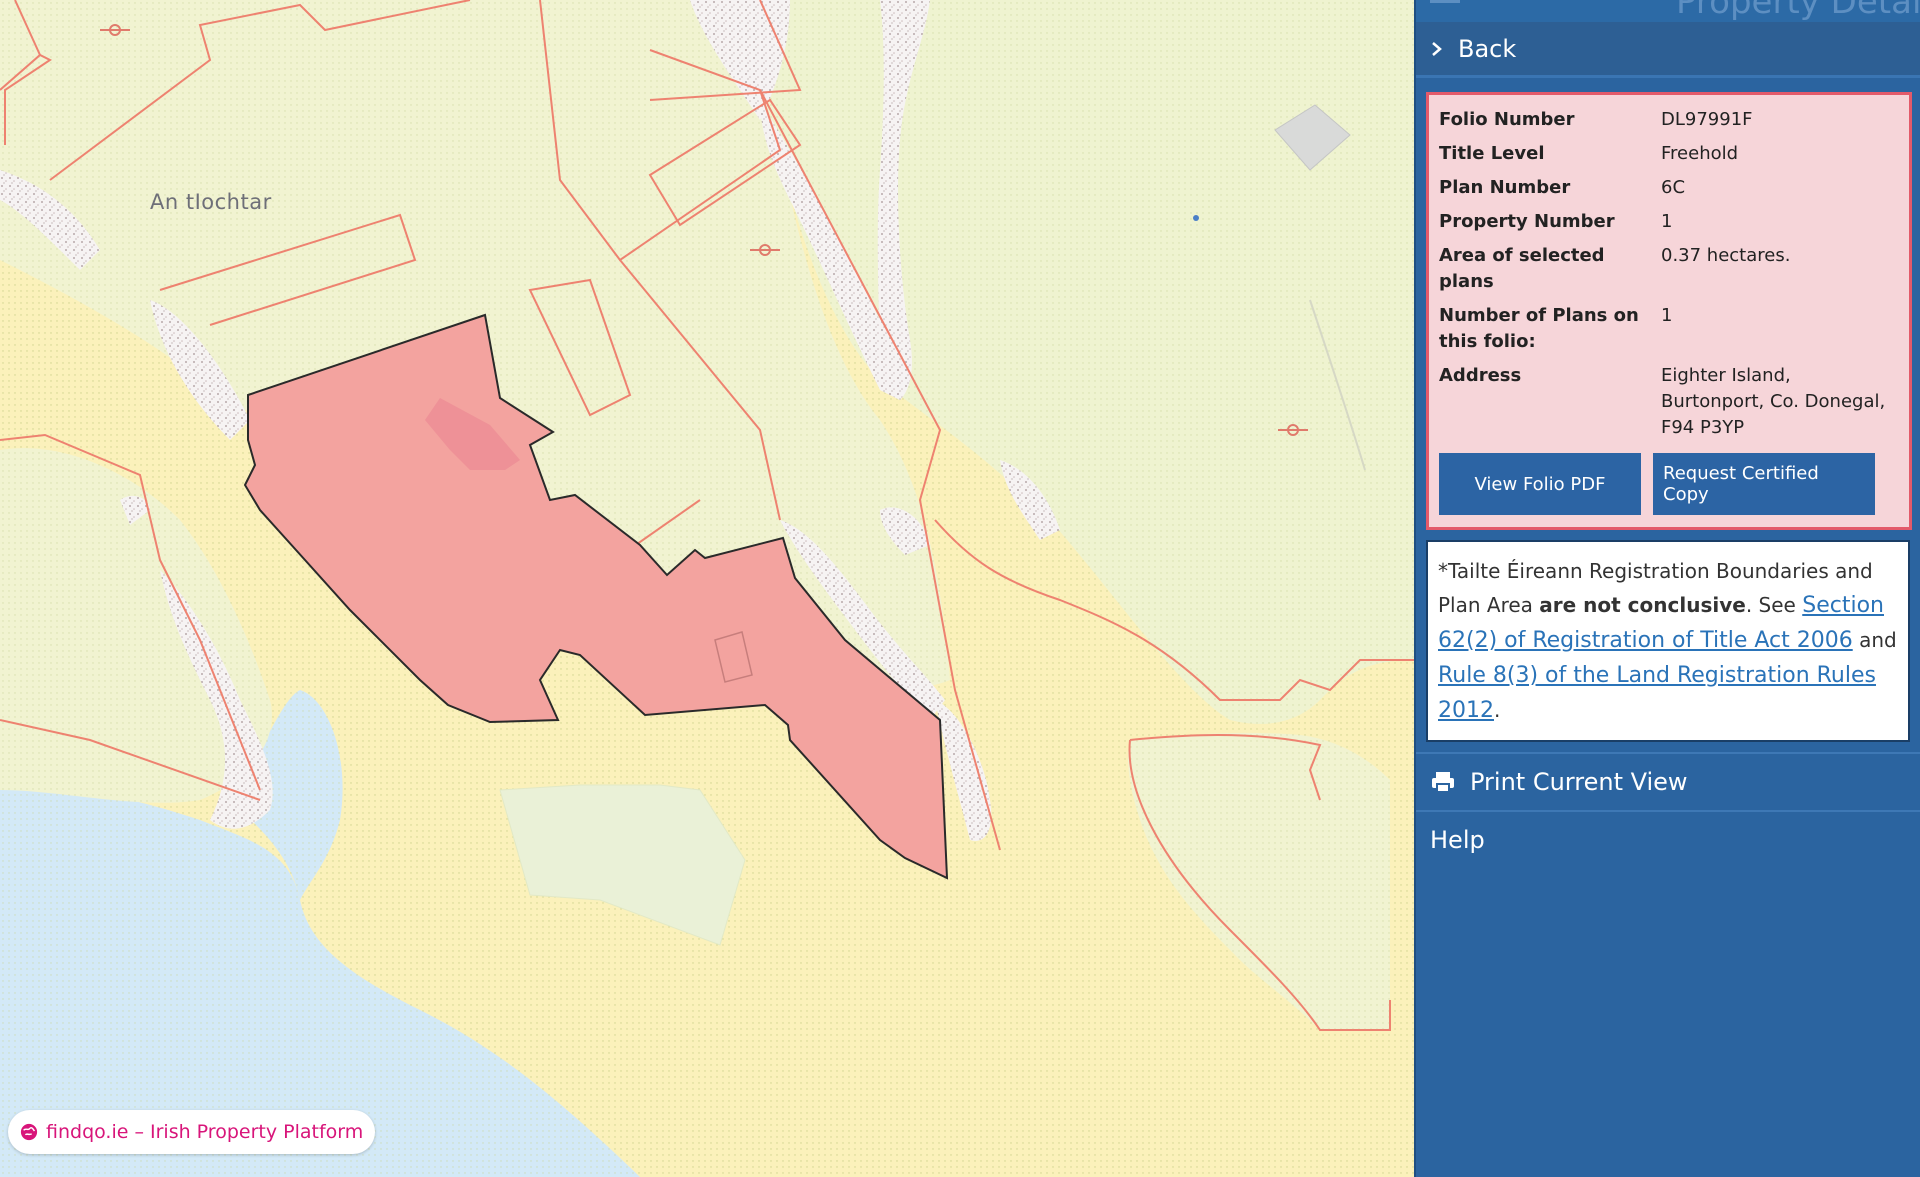  I want to click on disclaimer-bold: are not conclusive, so click(1642, 605).